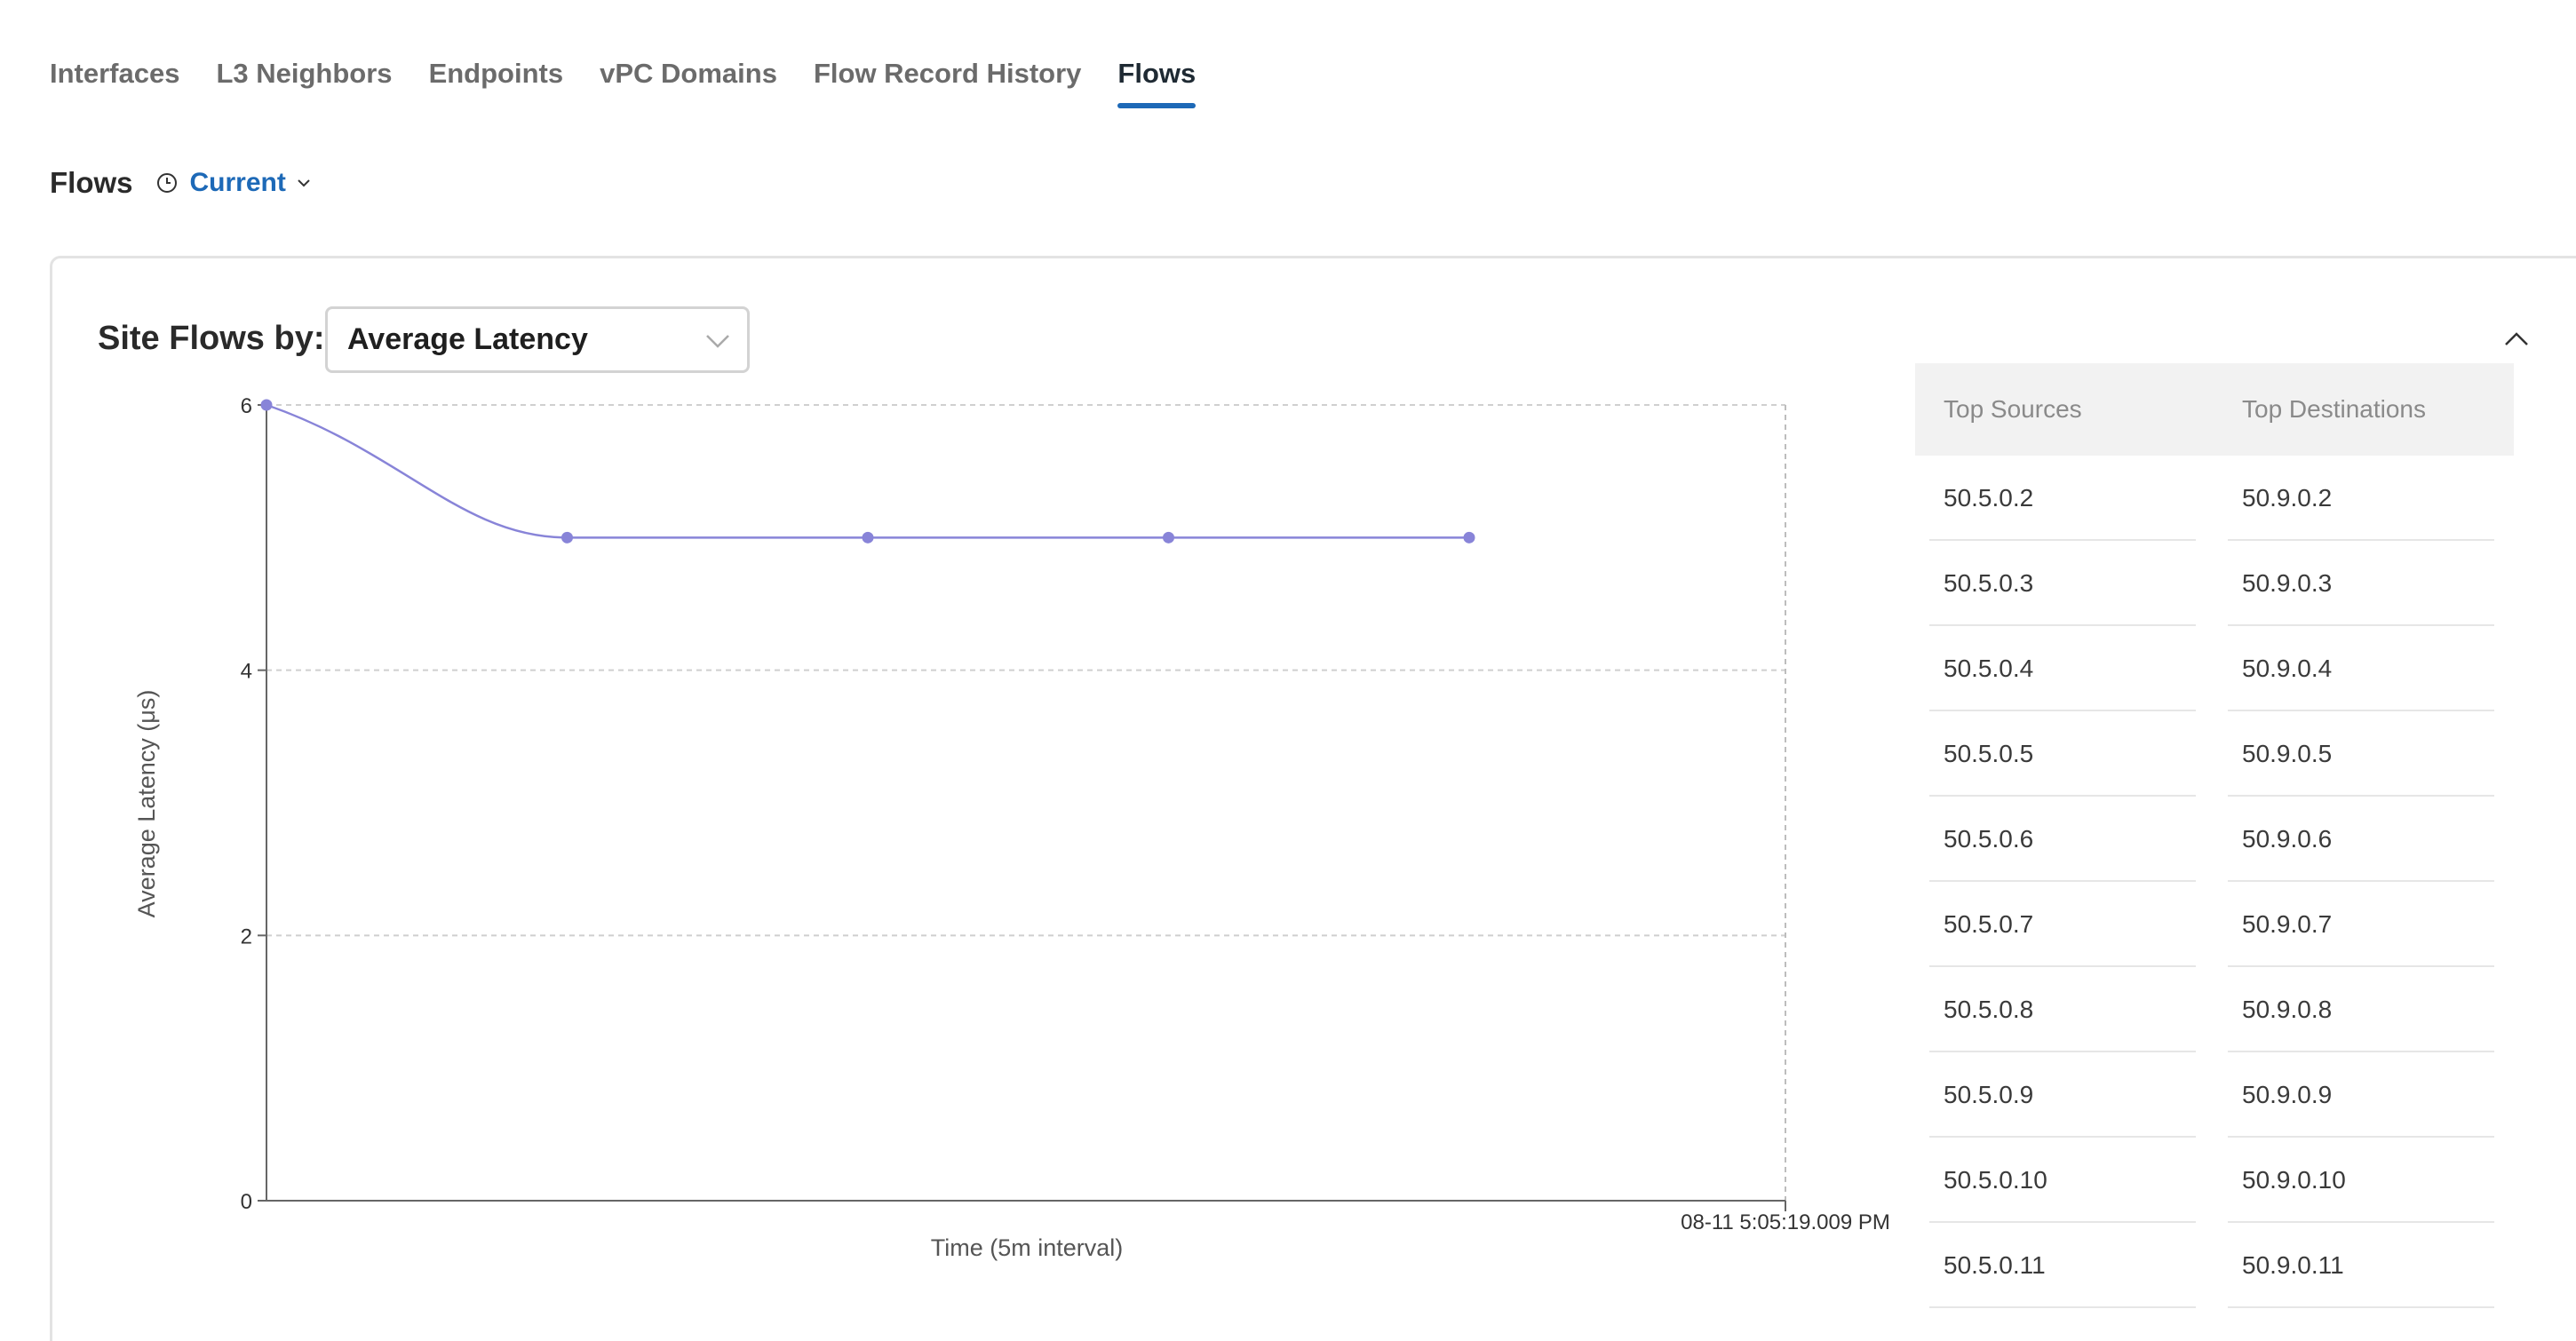 The height and width of the screenshot is (1341, 2576). Describe the element at coordinates (467, 339) in the screenshot. I see `metric-select-value: Average Latency` at that location.